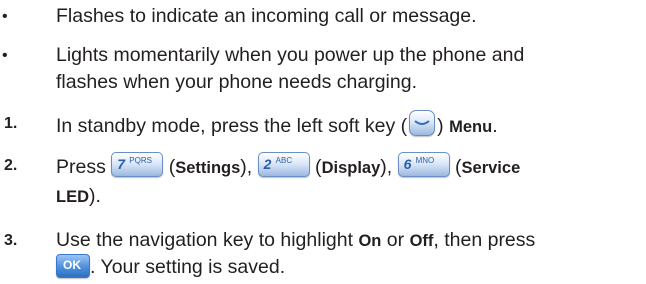  What do you see at coordinates (425, 160) in the screenshot?
I see `key-letters: MNO` at bounding box center [425, 160].